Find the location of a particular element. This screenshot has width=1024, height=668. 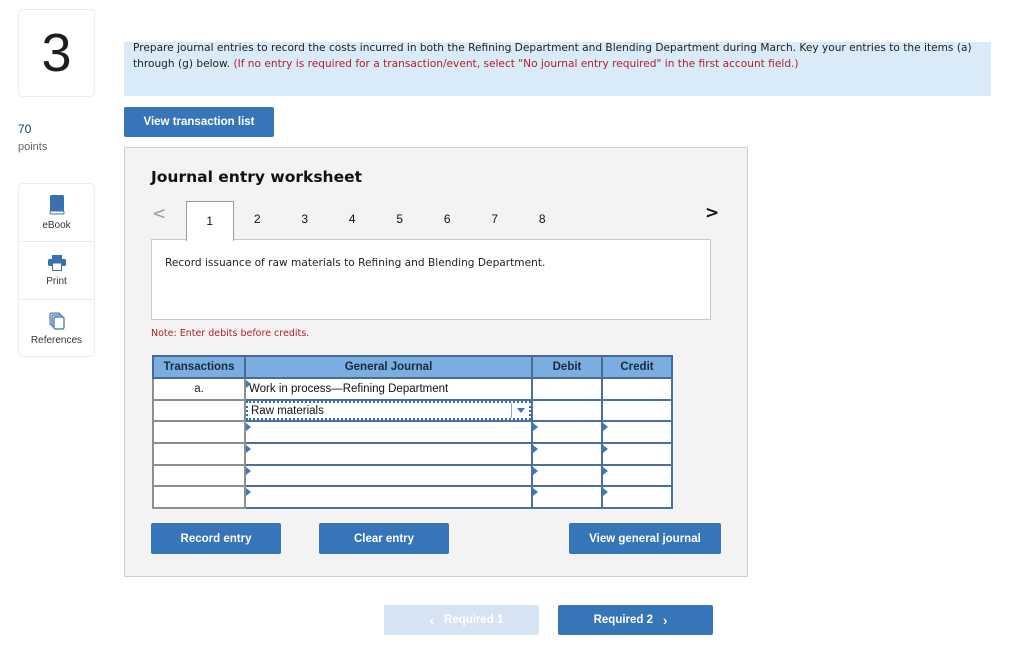

table-row: a. Work in process—Refining Department is located at coordinates (412, 389).